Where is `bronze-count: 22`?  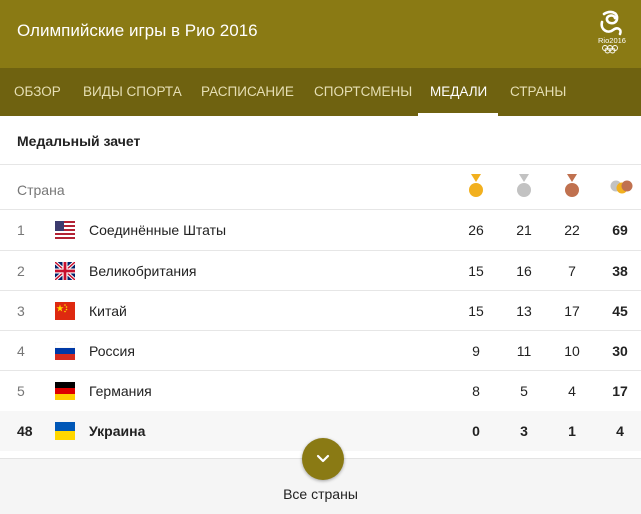 bronze-count: 22 is located at coordinates (572, 230).